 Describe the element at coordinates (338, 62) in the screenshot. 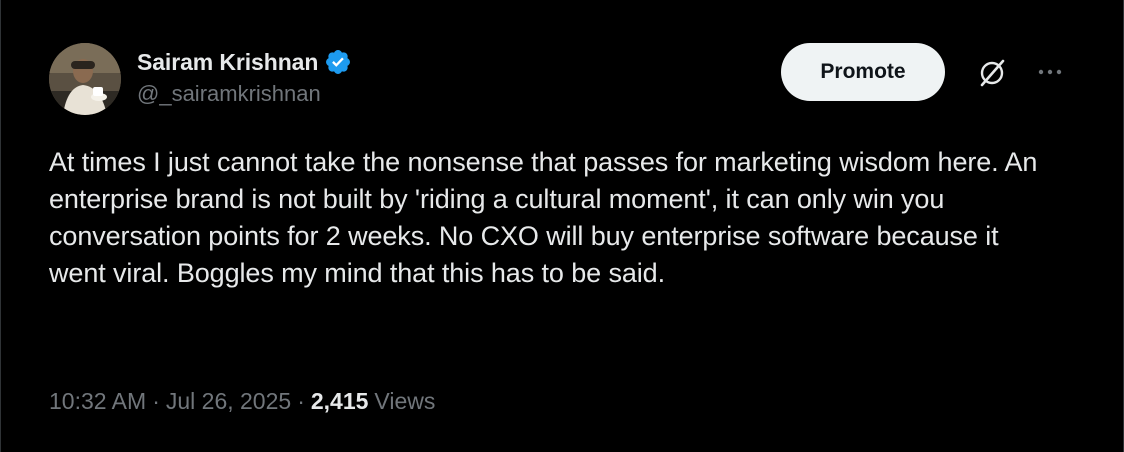

I see `verified-badge-icon` at that location.